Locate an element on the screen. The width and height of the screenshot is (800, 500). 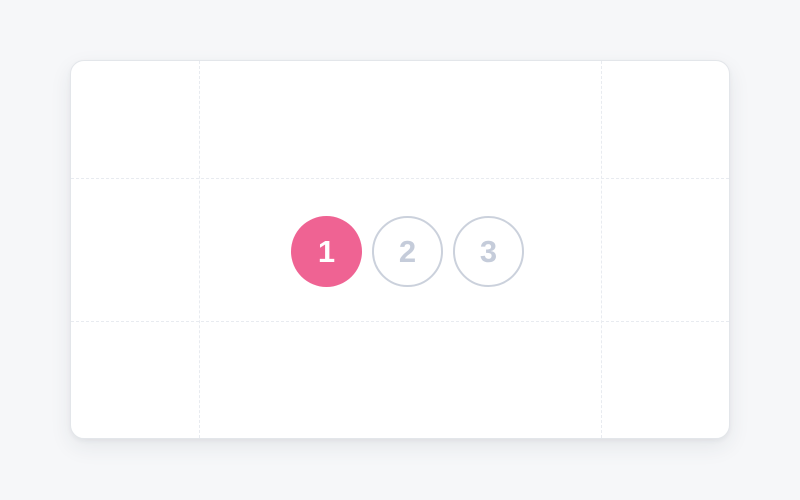
guide-line-vertical-left is located at coordinates (199, 249).